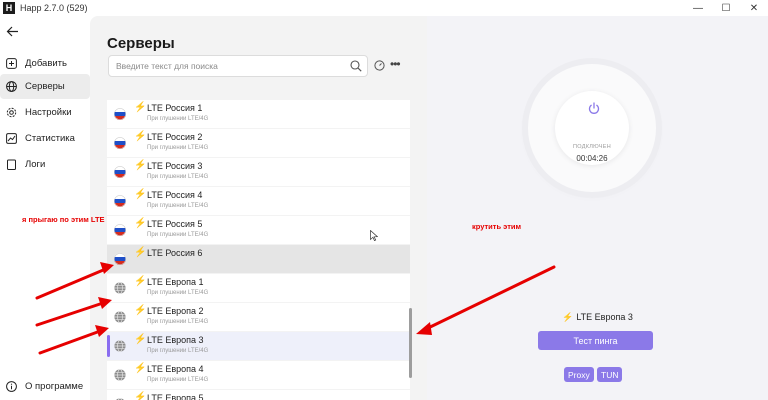 The height and width of the screenshot is (400, 768). What do you see at coordinates (258, 317) in the screenshot?
I see `server-item: ⚡ LTE Европа 2 При глушении LTE/4G` at bounding box center [258, 317].